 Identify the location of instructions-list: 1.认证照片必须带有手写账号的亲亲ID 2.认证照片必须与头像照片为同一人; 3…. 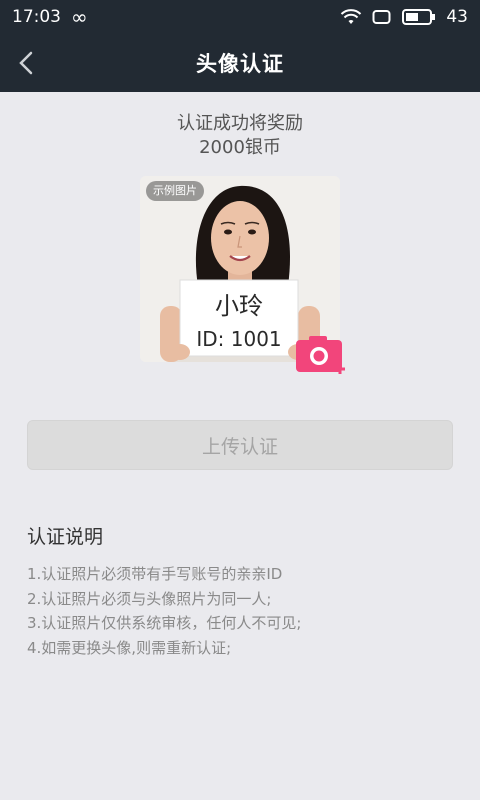
(247, 611).